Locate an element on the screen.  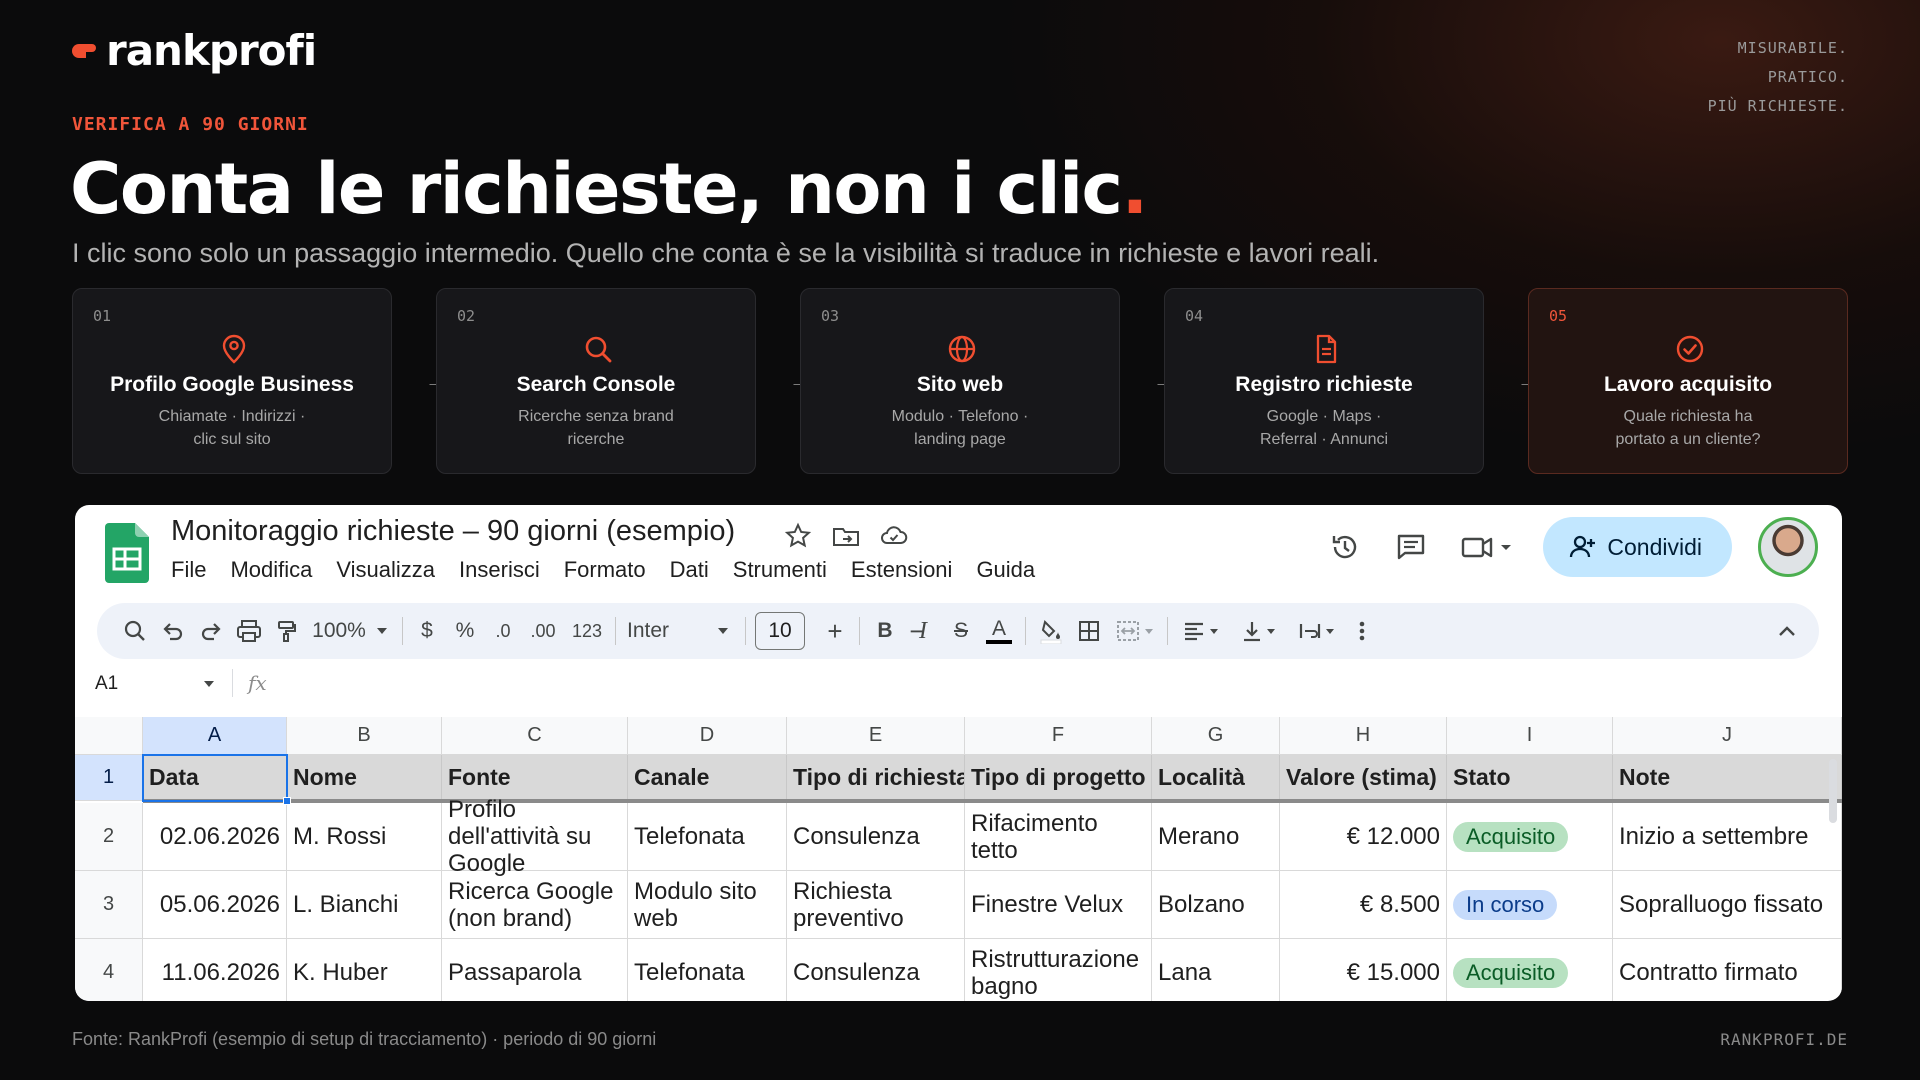
table-cell: € 15.000 is located at coordinates (1363, 970).